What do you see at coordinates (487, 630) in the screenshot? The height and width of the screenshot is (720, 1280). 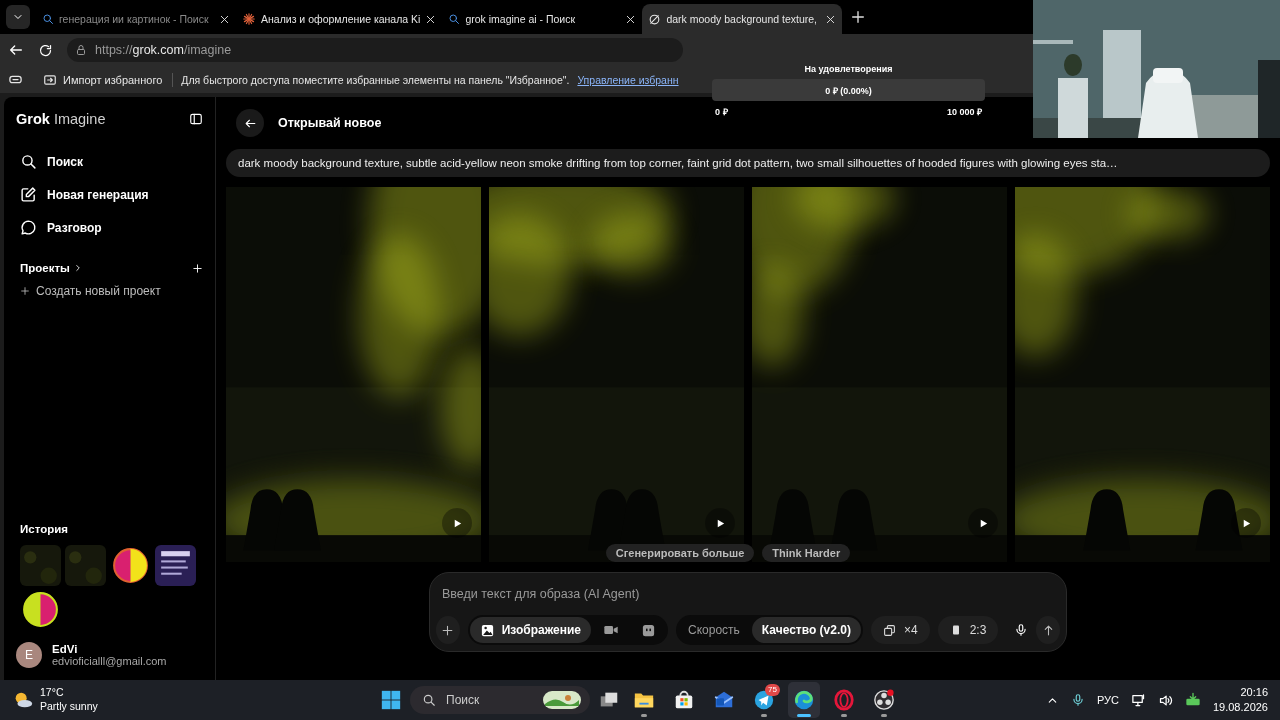 I see `image-icon` at bounding box center [487, 630].